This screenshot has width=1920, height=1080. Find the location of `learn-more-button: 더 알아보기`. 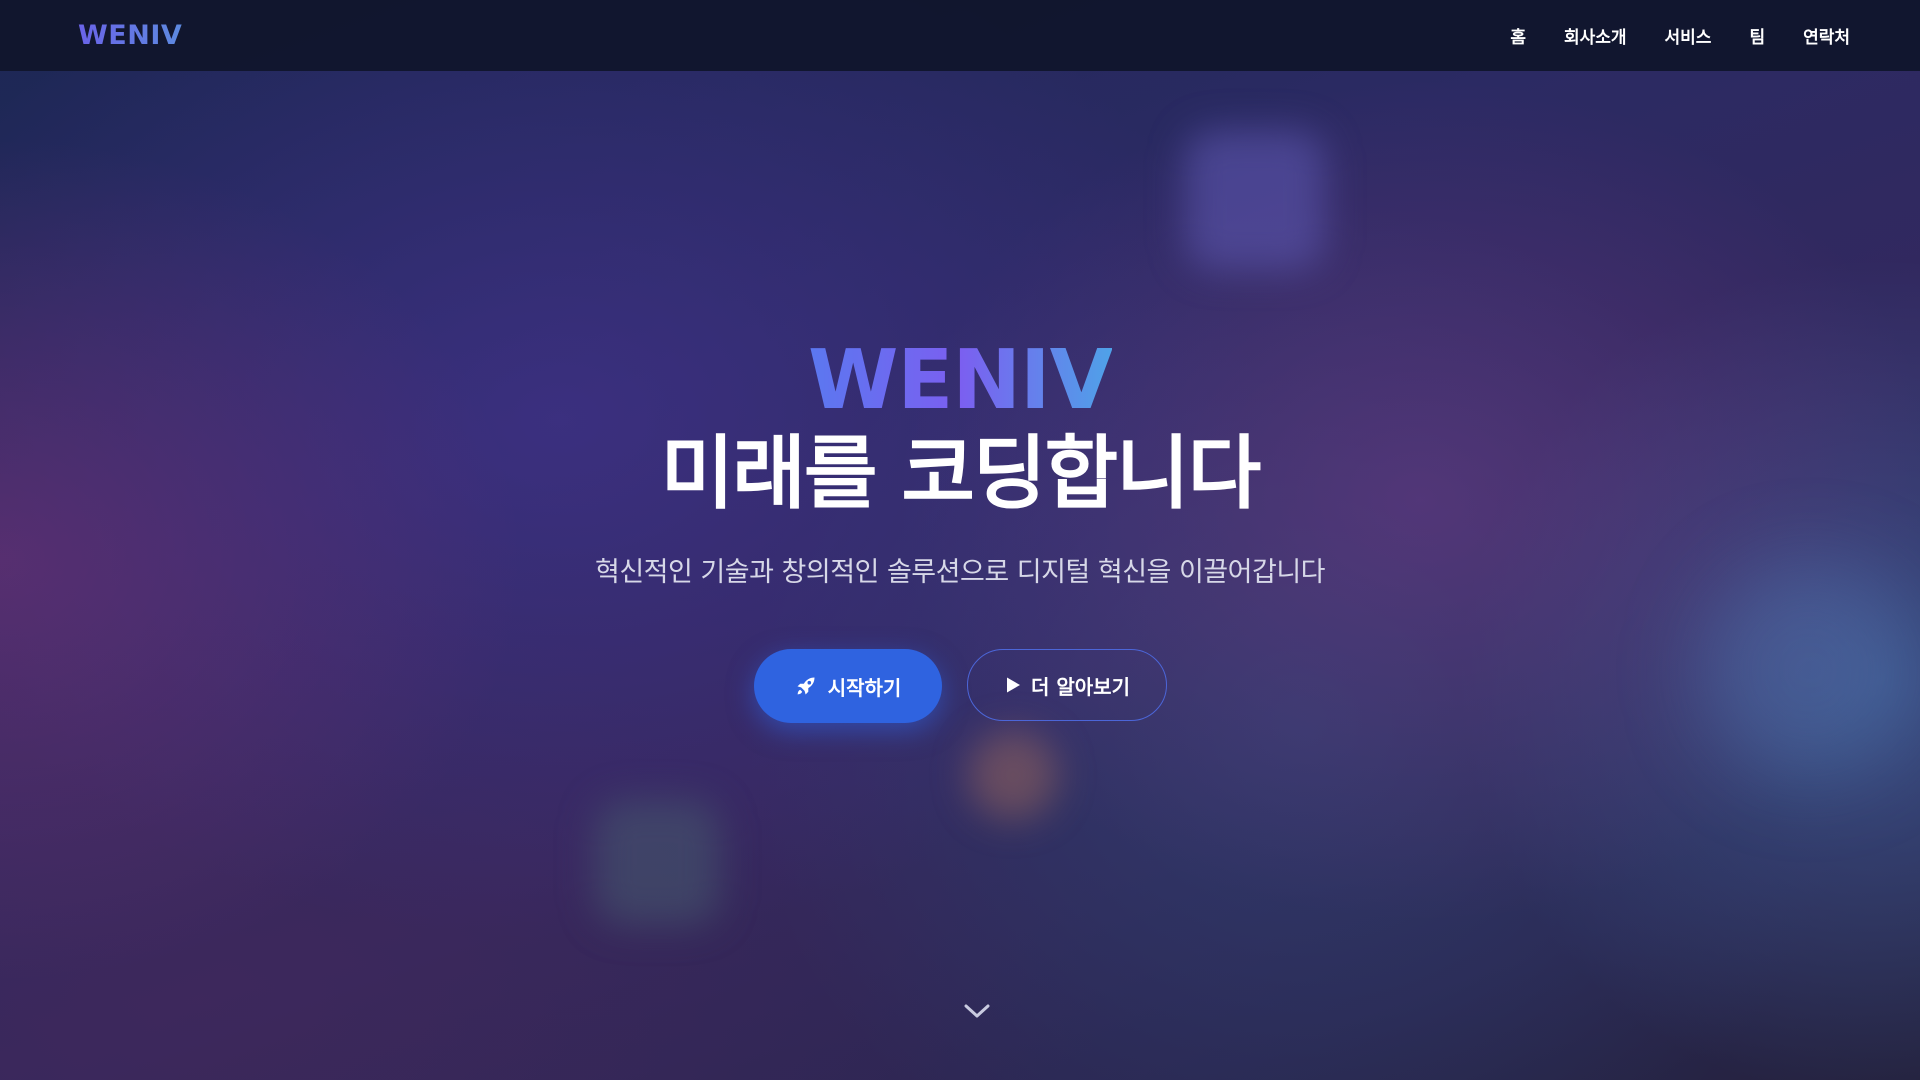

learn-more-button: 더 알아보기 is located at coordinates (1066, 685).